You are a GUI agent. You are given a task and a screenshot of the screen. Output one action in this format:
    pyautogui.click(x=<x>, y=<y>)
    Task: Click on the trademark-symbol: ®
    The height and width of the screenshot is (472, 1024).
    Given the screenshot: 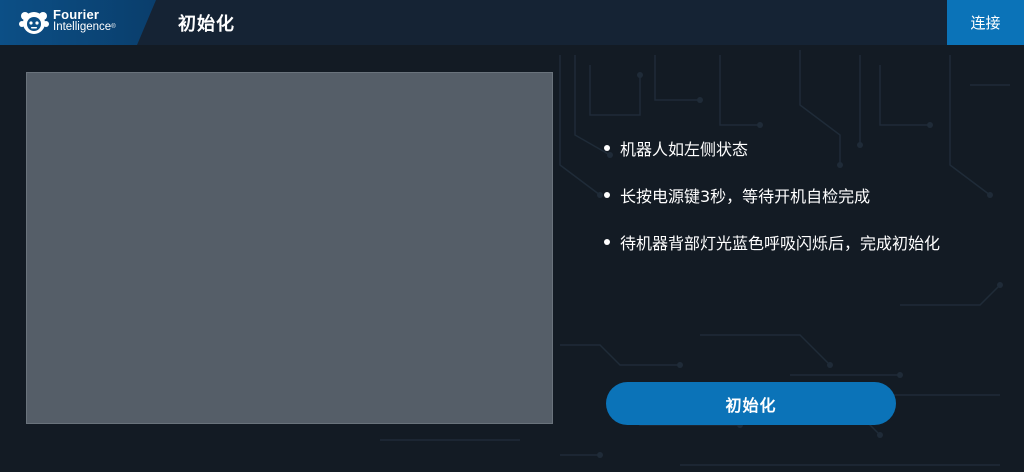 What is the action you would take?
    pyautogui.click(x=113, y=27)
    